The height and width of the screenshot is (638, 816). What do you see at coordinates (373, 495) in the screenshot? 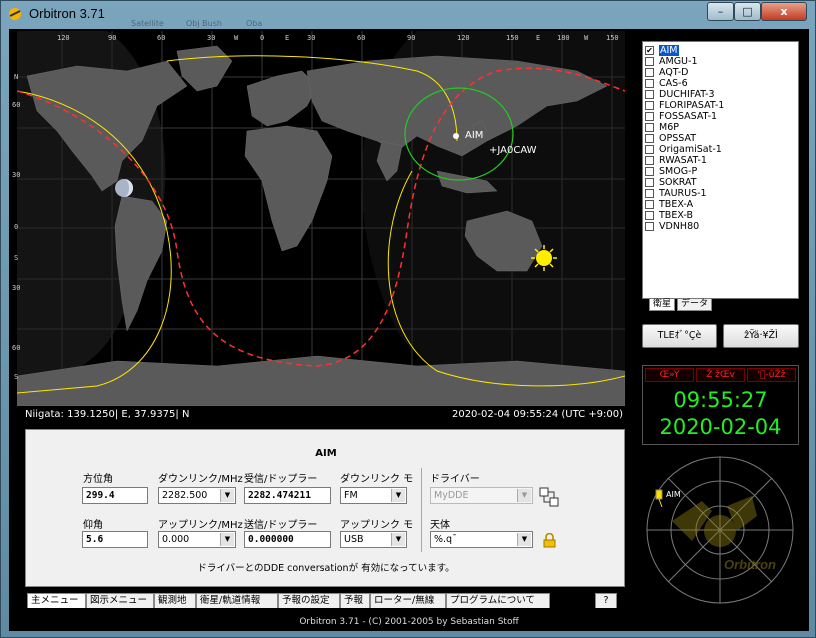
I see `downlink-mode-select: FM ▼` at bounding box center [373, 495].